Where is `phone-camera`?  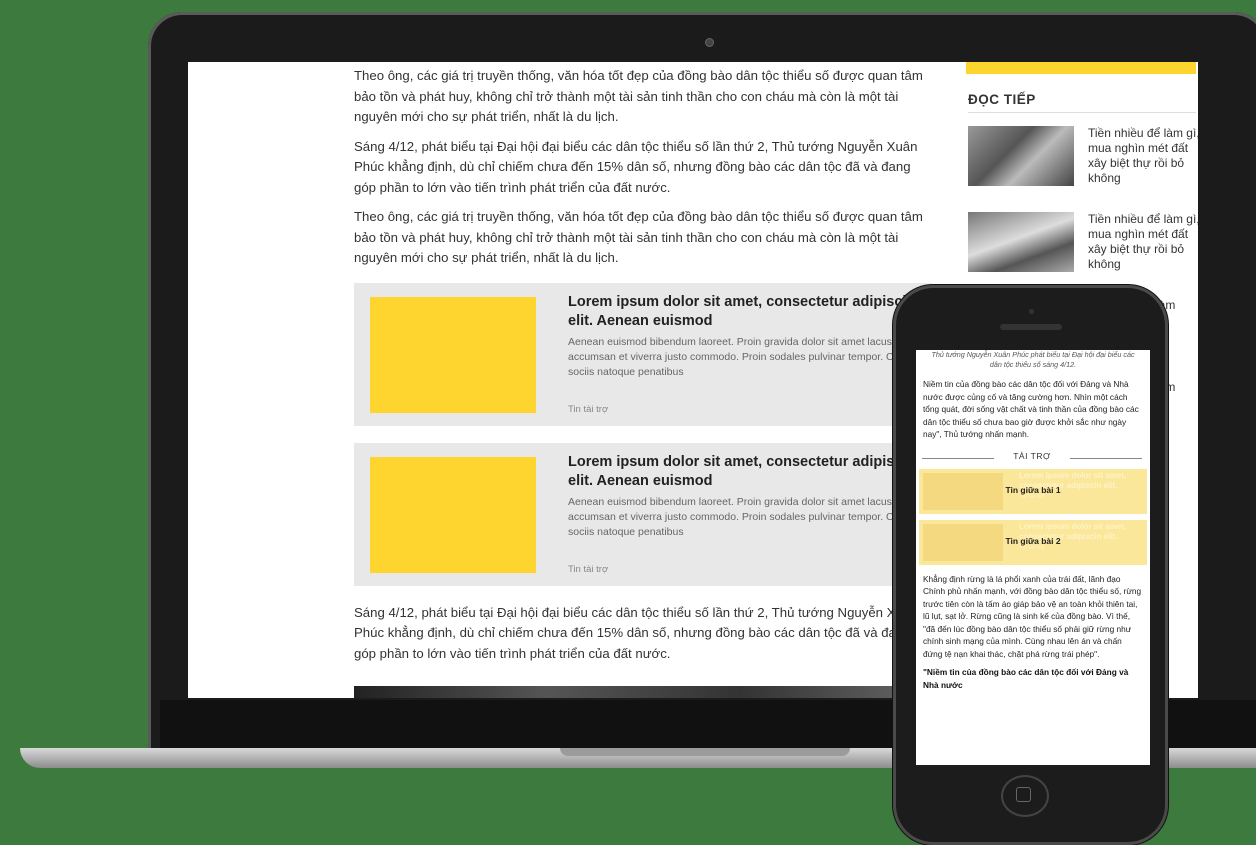
phone-camera is located at coordinates (1031, 311).